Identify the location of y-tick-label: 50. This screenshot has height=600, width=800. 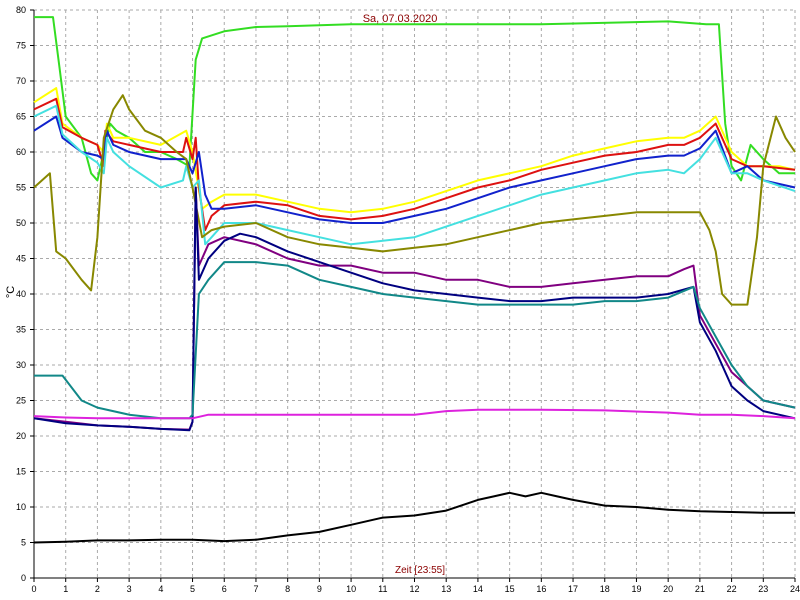
(21, 223).